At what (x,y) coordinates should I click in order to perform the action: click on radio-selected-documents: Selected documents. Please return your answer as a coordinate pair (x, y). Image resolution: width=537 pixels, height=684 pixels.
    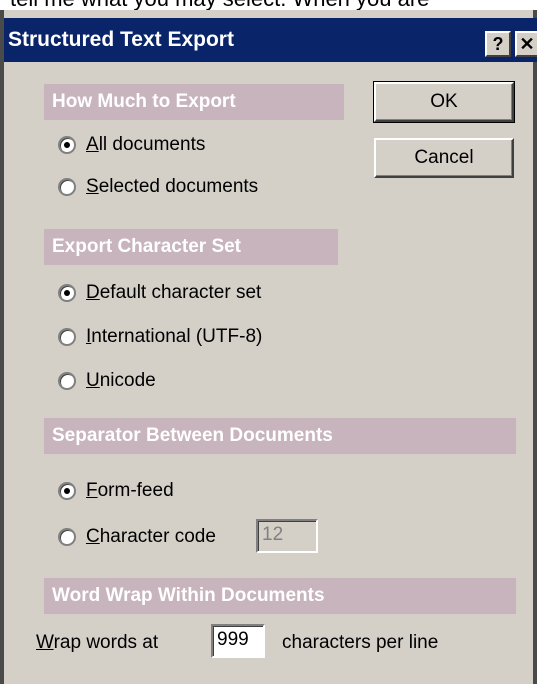
    Looking at the image, I should click on (158, 187).